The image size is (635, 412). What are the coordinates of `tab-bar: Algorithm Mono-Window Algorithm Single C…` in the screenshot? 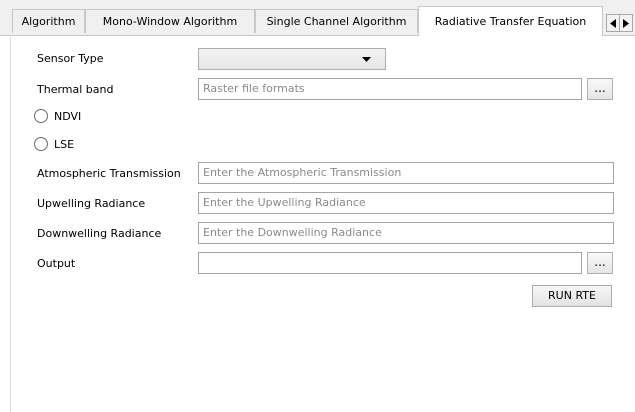 It's located at (317, 18).